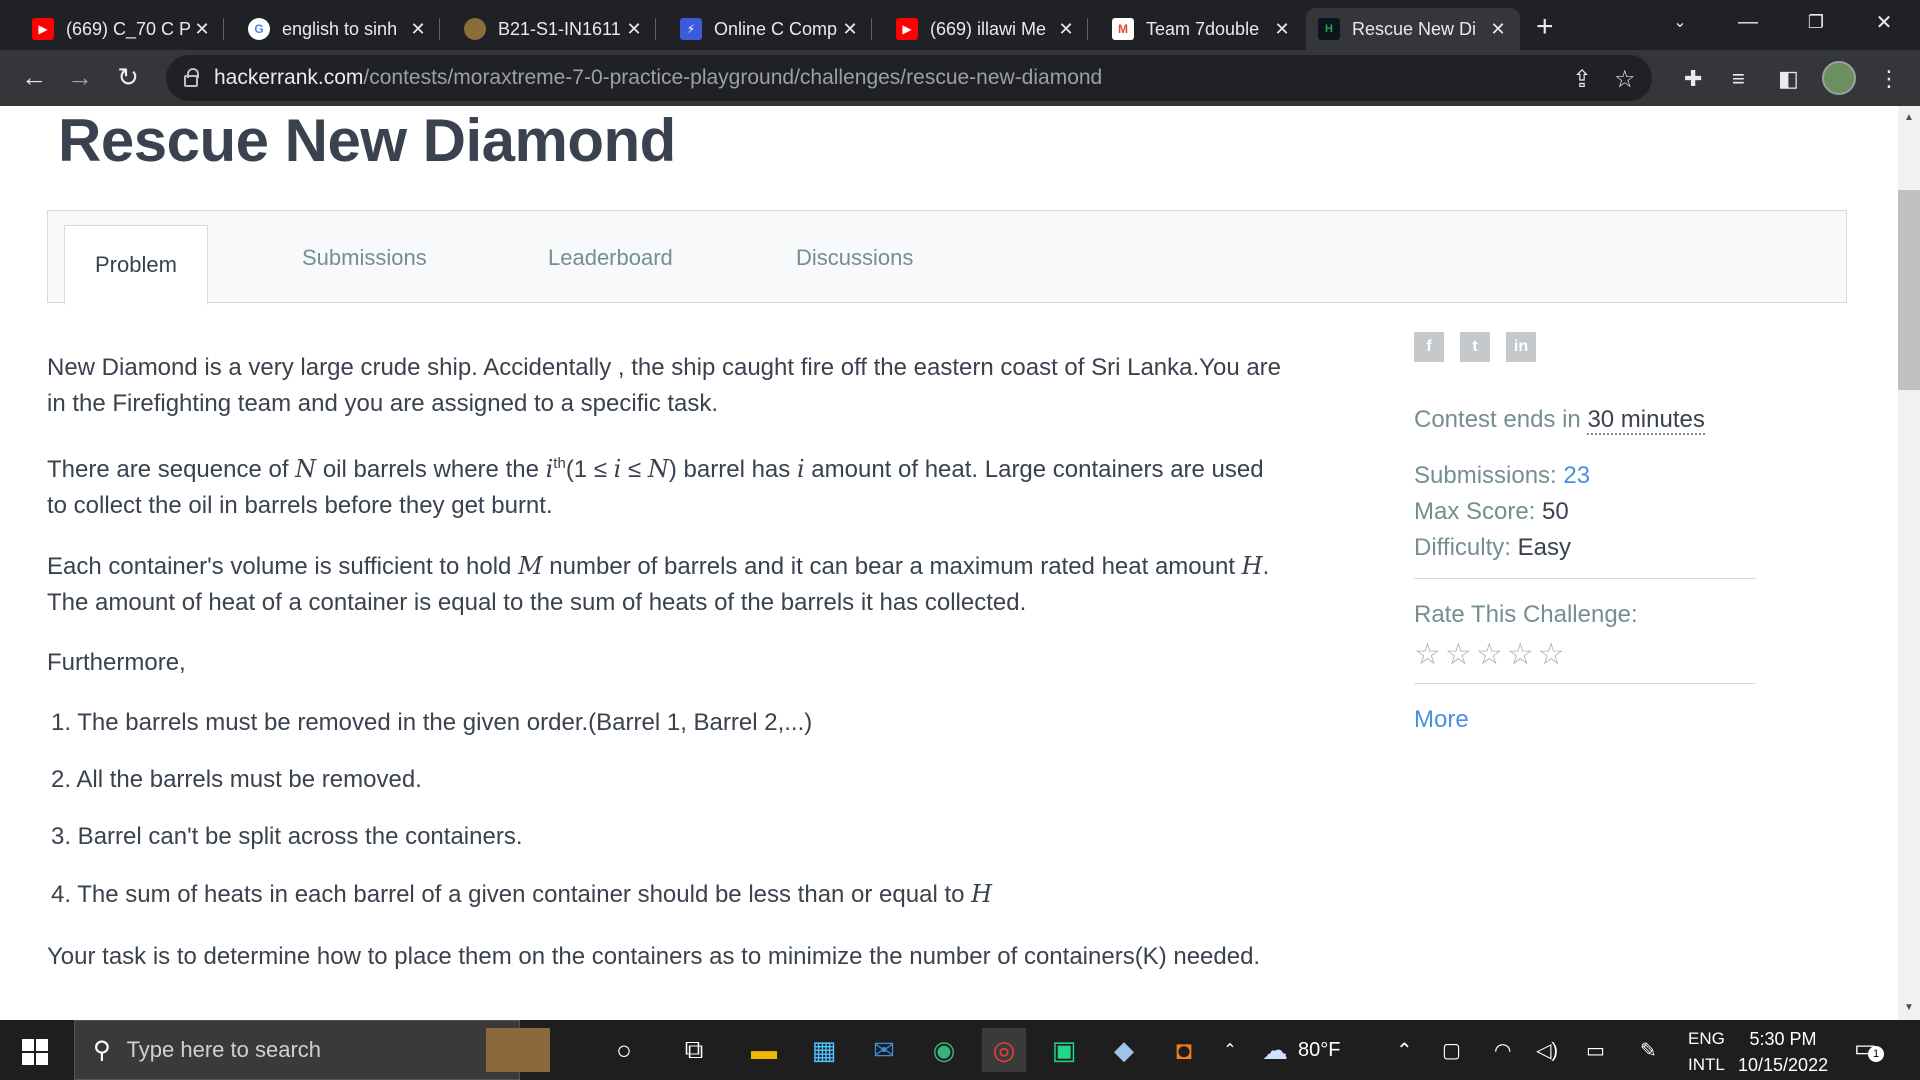 This screenshot has width=1920, height=1080. I want to click on chevron-up-icon: ⌃, so click(1230, 1050).